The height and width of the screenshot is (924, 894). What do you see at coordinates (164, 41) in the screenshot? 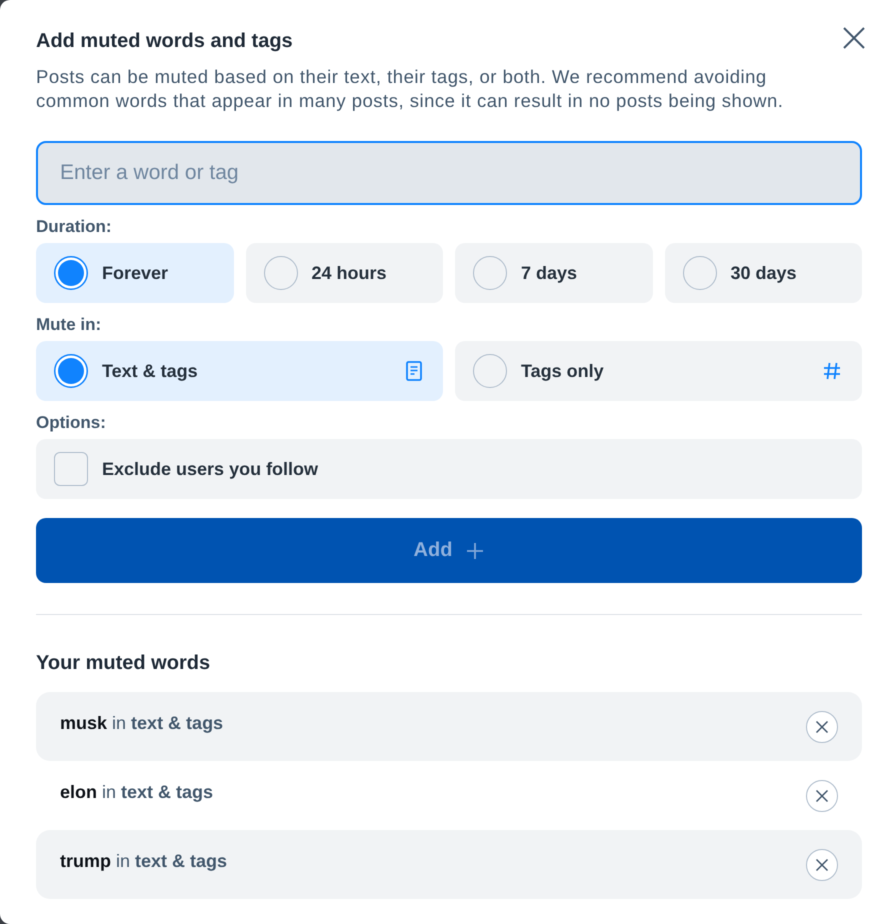
I see `dialog-title: Add muted words and tags` at bounding box center [164, 41].